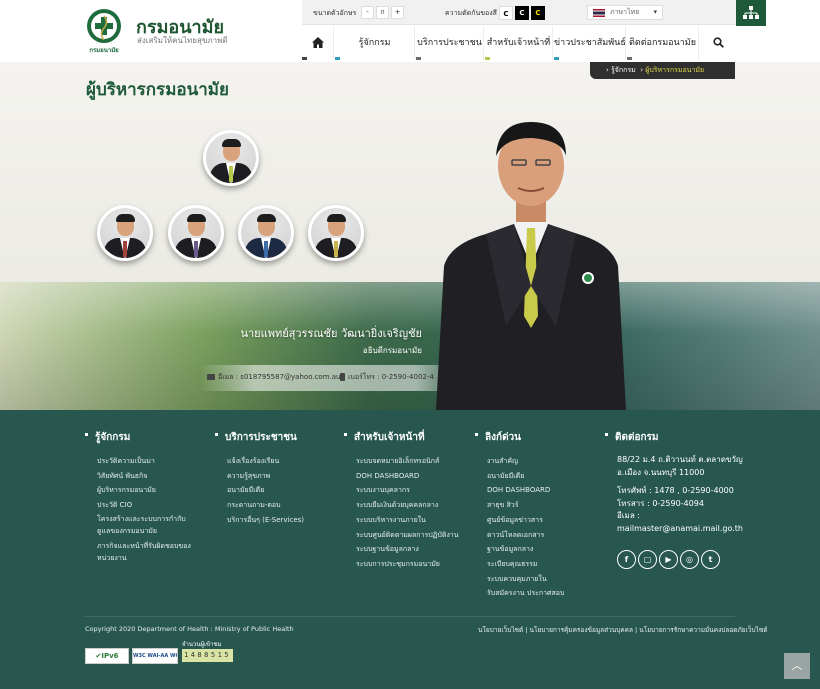 The image size is (820, 689). What do you see at coordinates (471, 13) in the screenshot?
I see `contrast-label: ความตัดกันของสี` at bounding box center [471, 13].